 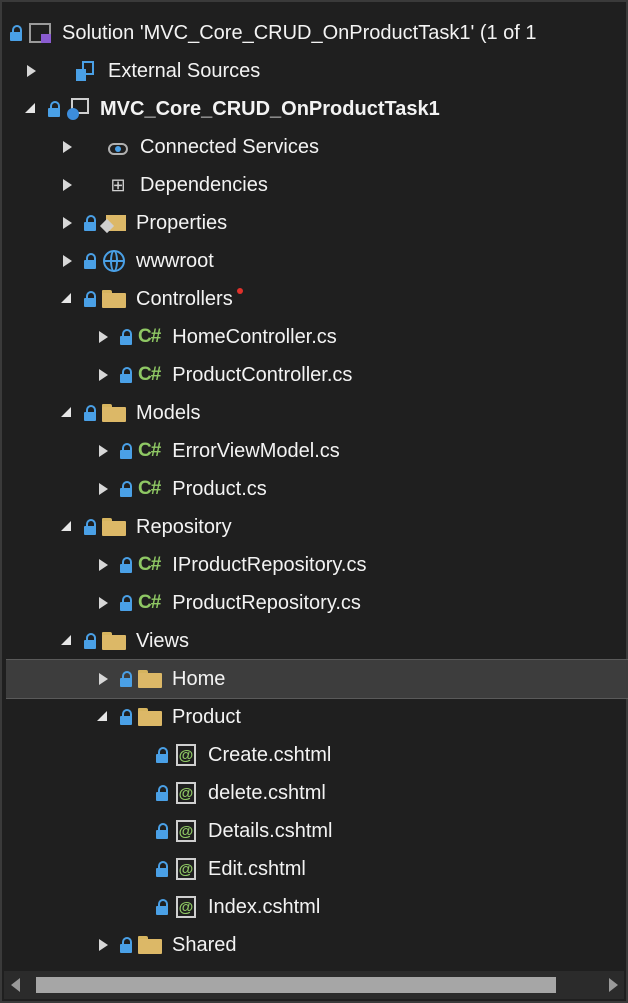 I want to click on tree-row-edit-cshtml: @ Edit.cshtml, so click(x=392, y=869).